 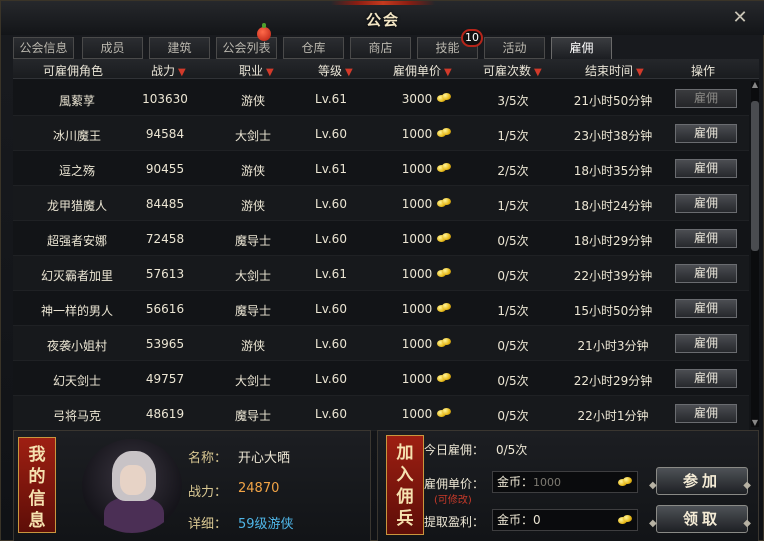 I want to click on tab-shop: 商店, so click(x=380, y=48).